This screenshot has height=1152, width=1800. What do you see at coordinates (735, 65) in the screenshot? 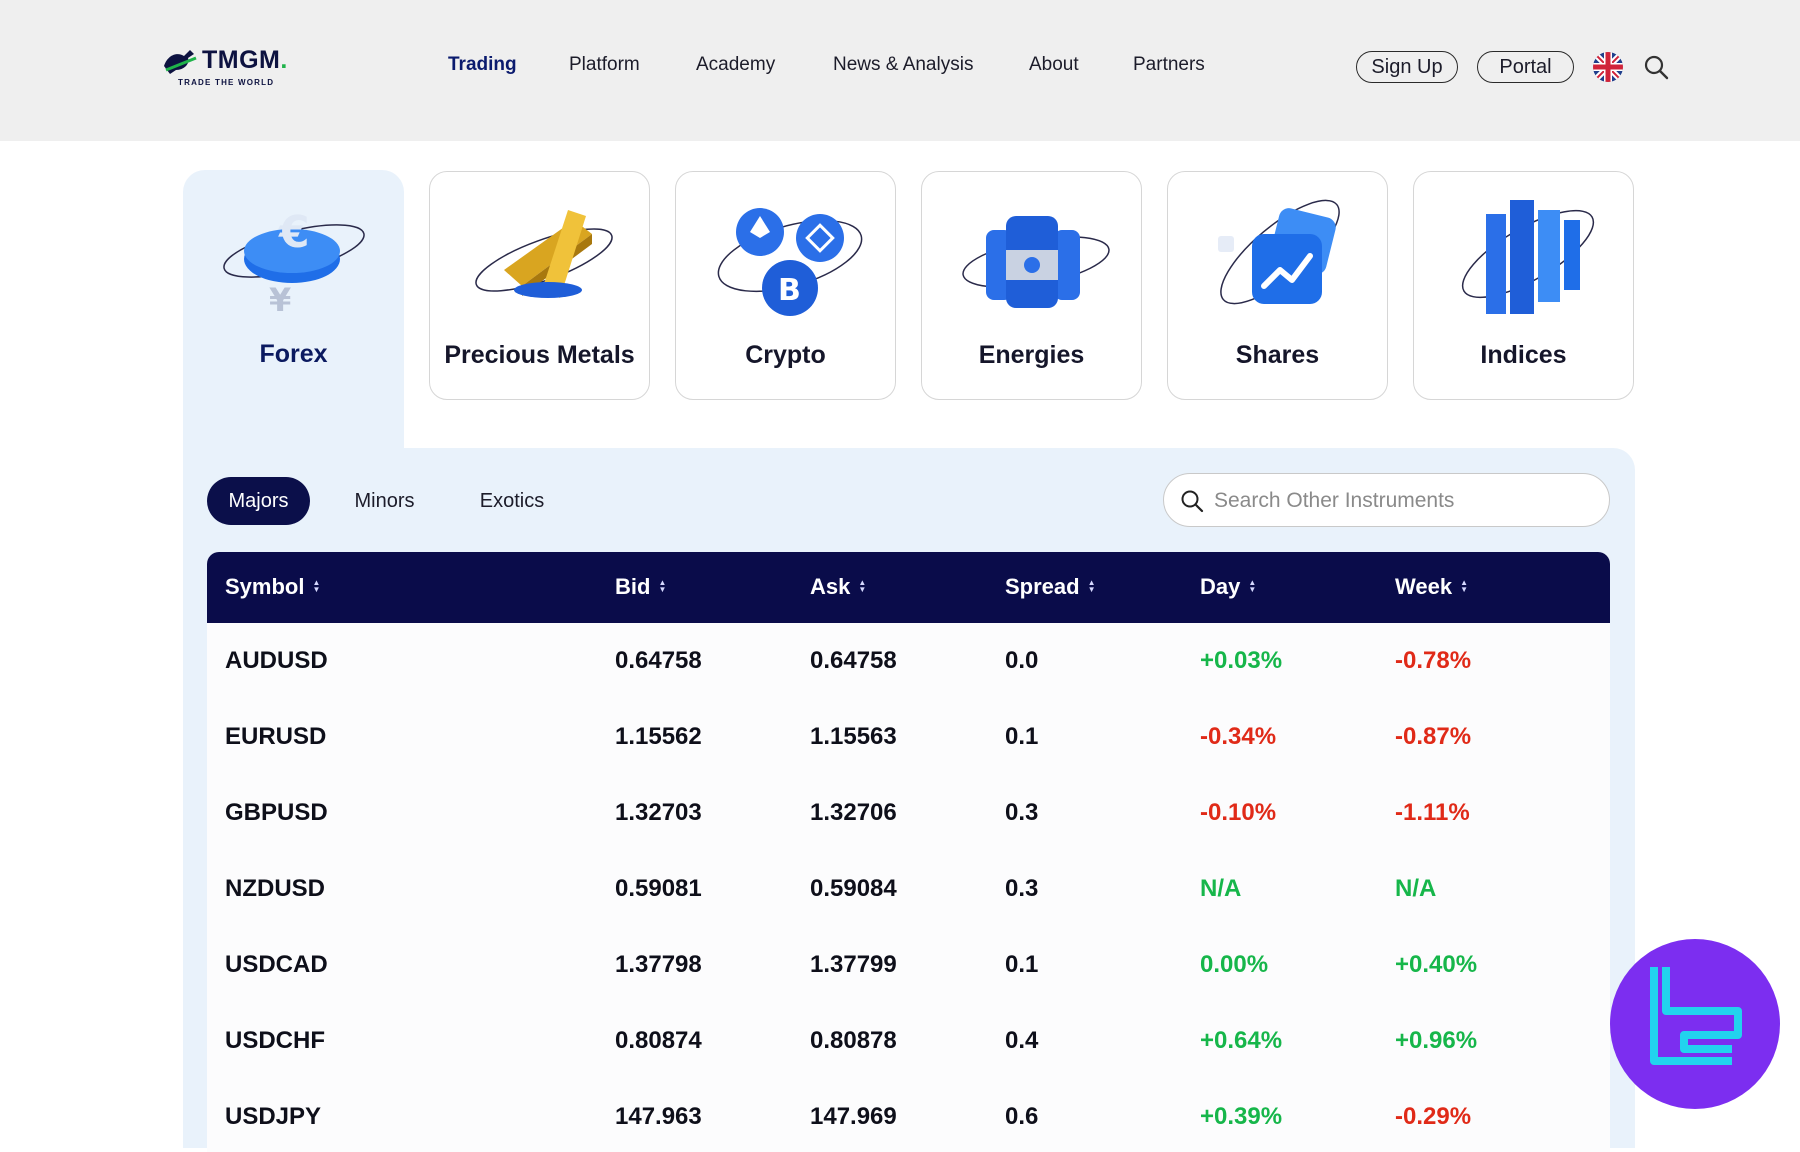
I see `nav-academy: Academy` at bounding box center [735, 65].